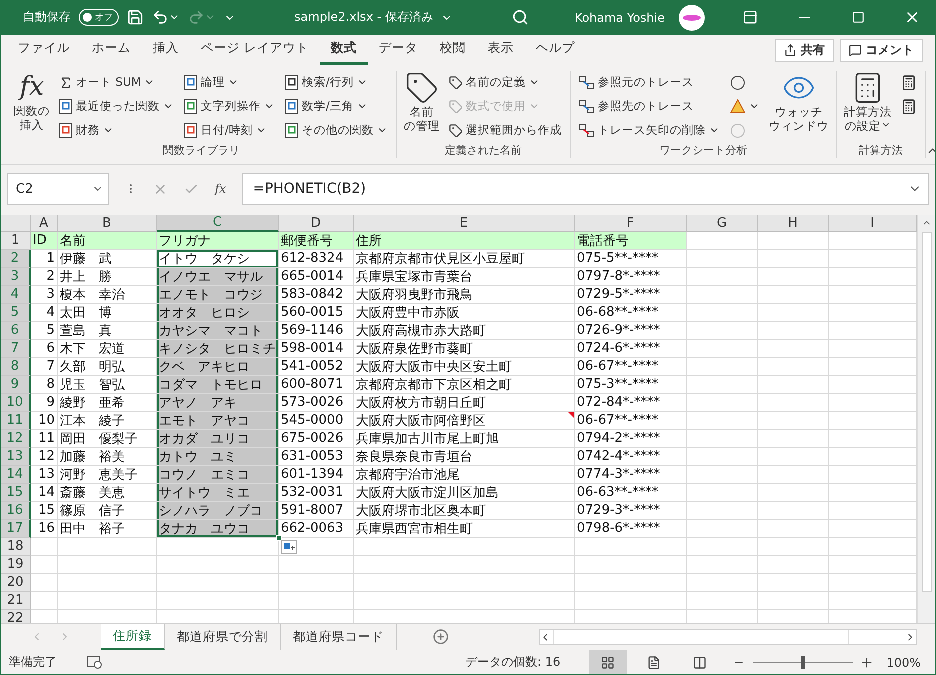 The width and height of the screenshot is (936, 675). What do you see at coordinates (868, 107) in the screenshot?
I see `ribbon-large-button: 計算方法 の設定` at bounding box center [868, 107].